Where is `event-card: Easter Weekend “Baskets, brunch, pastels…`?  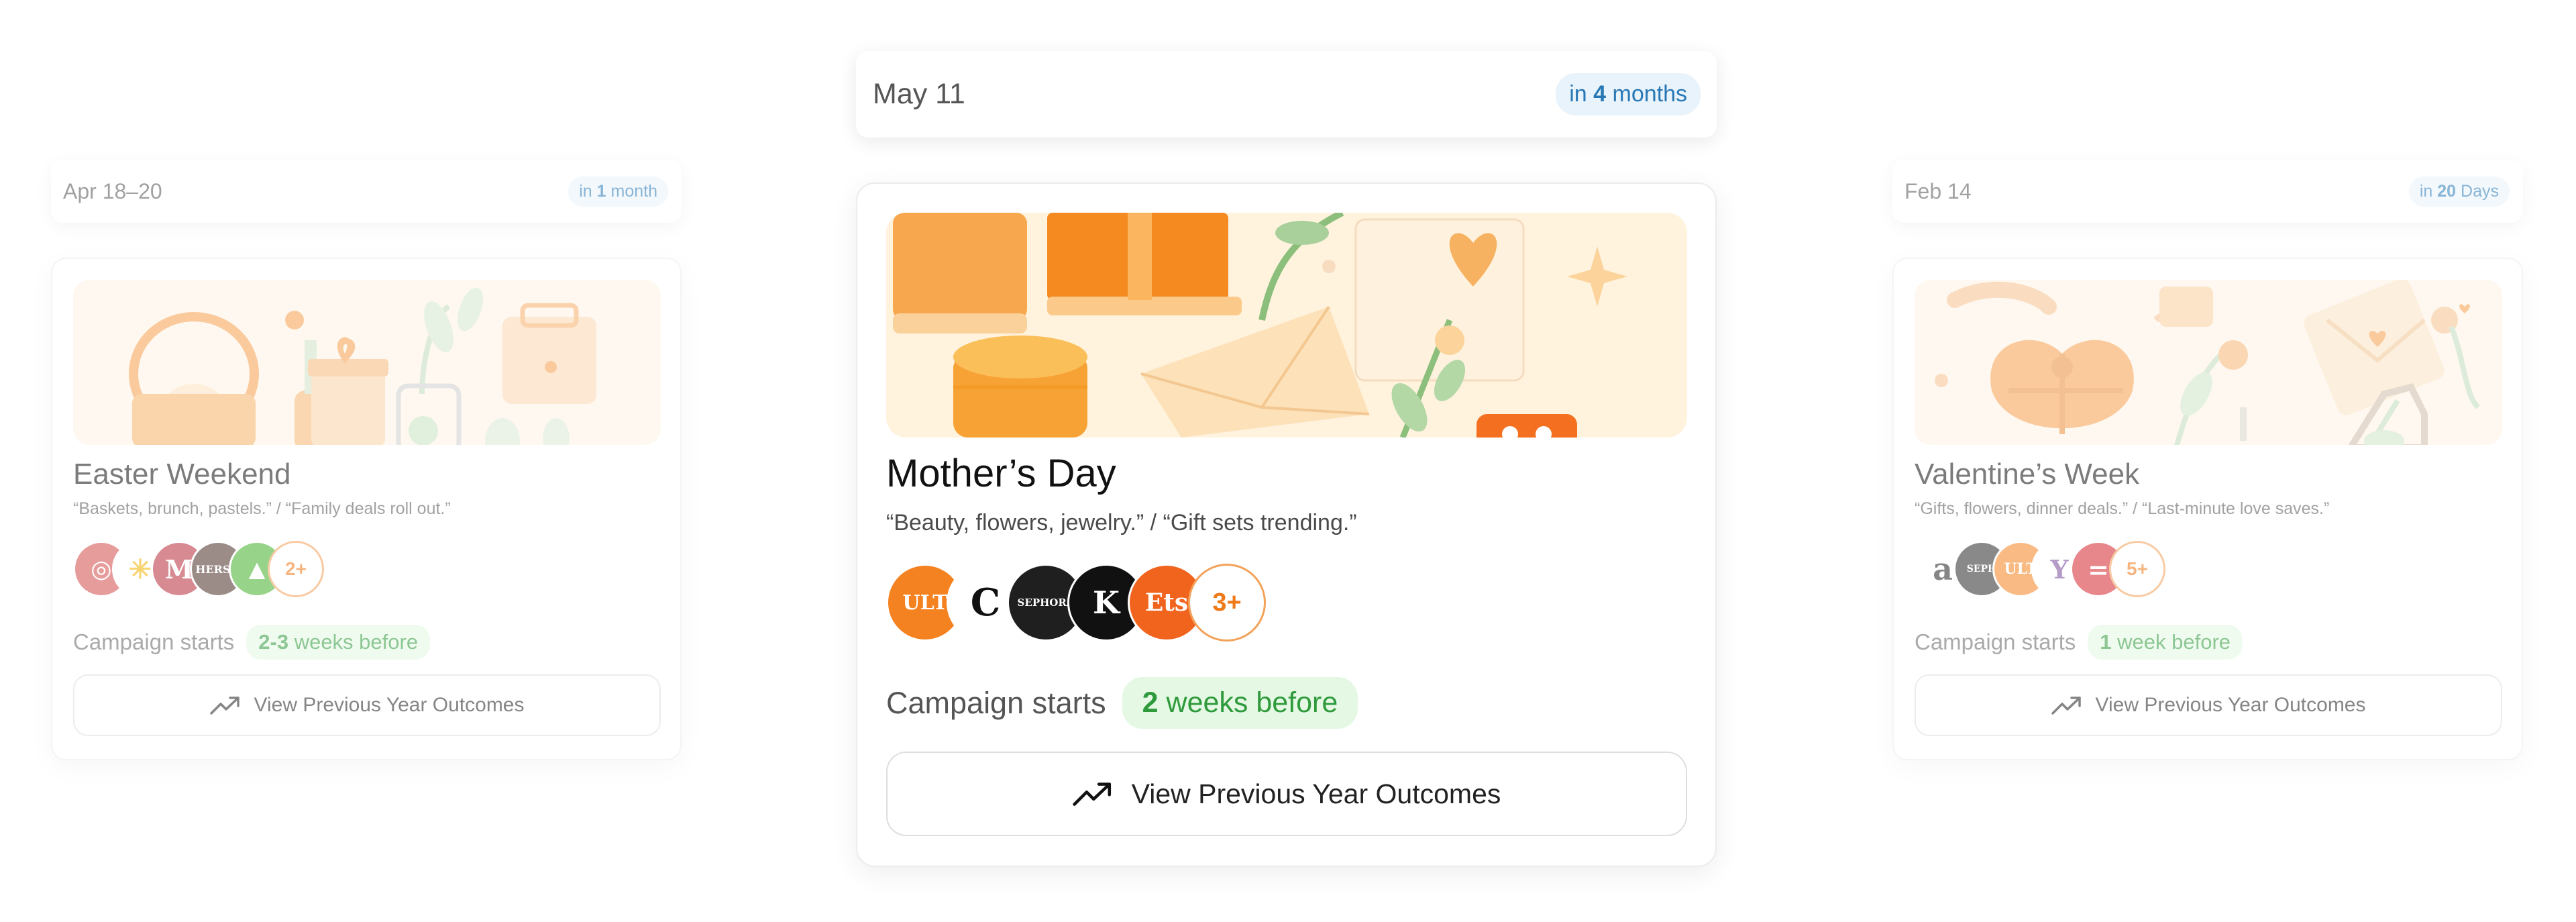 event-card: Easter Weekend “Baskets, brunch, pastels… is located at coordinates (366, 509).